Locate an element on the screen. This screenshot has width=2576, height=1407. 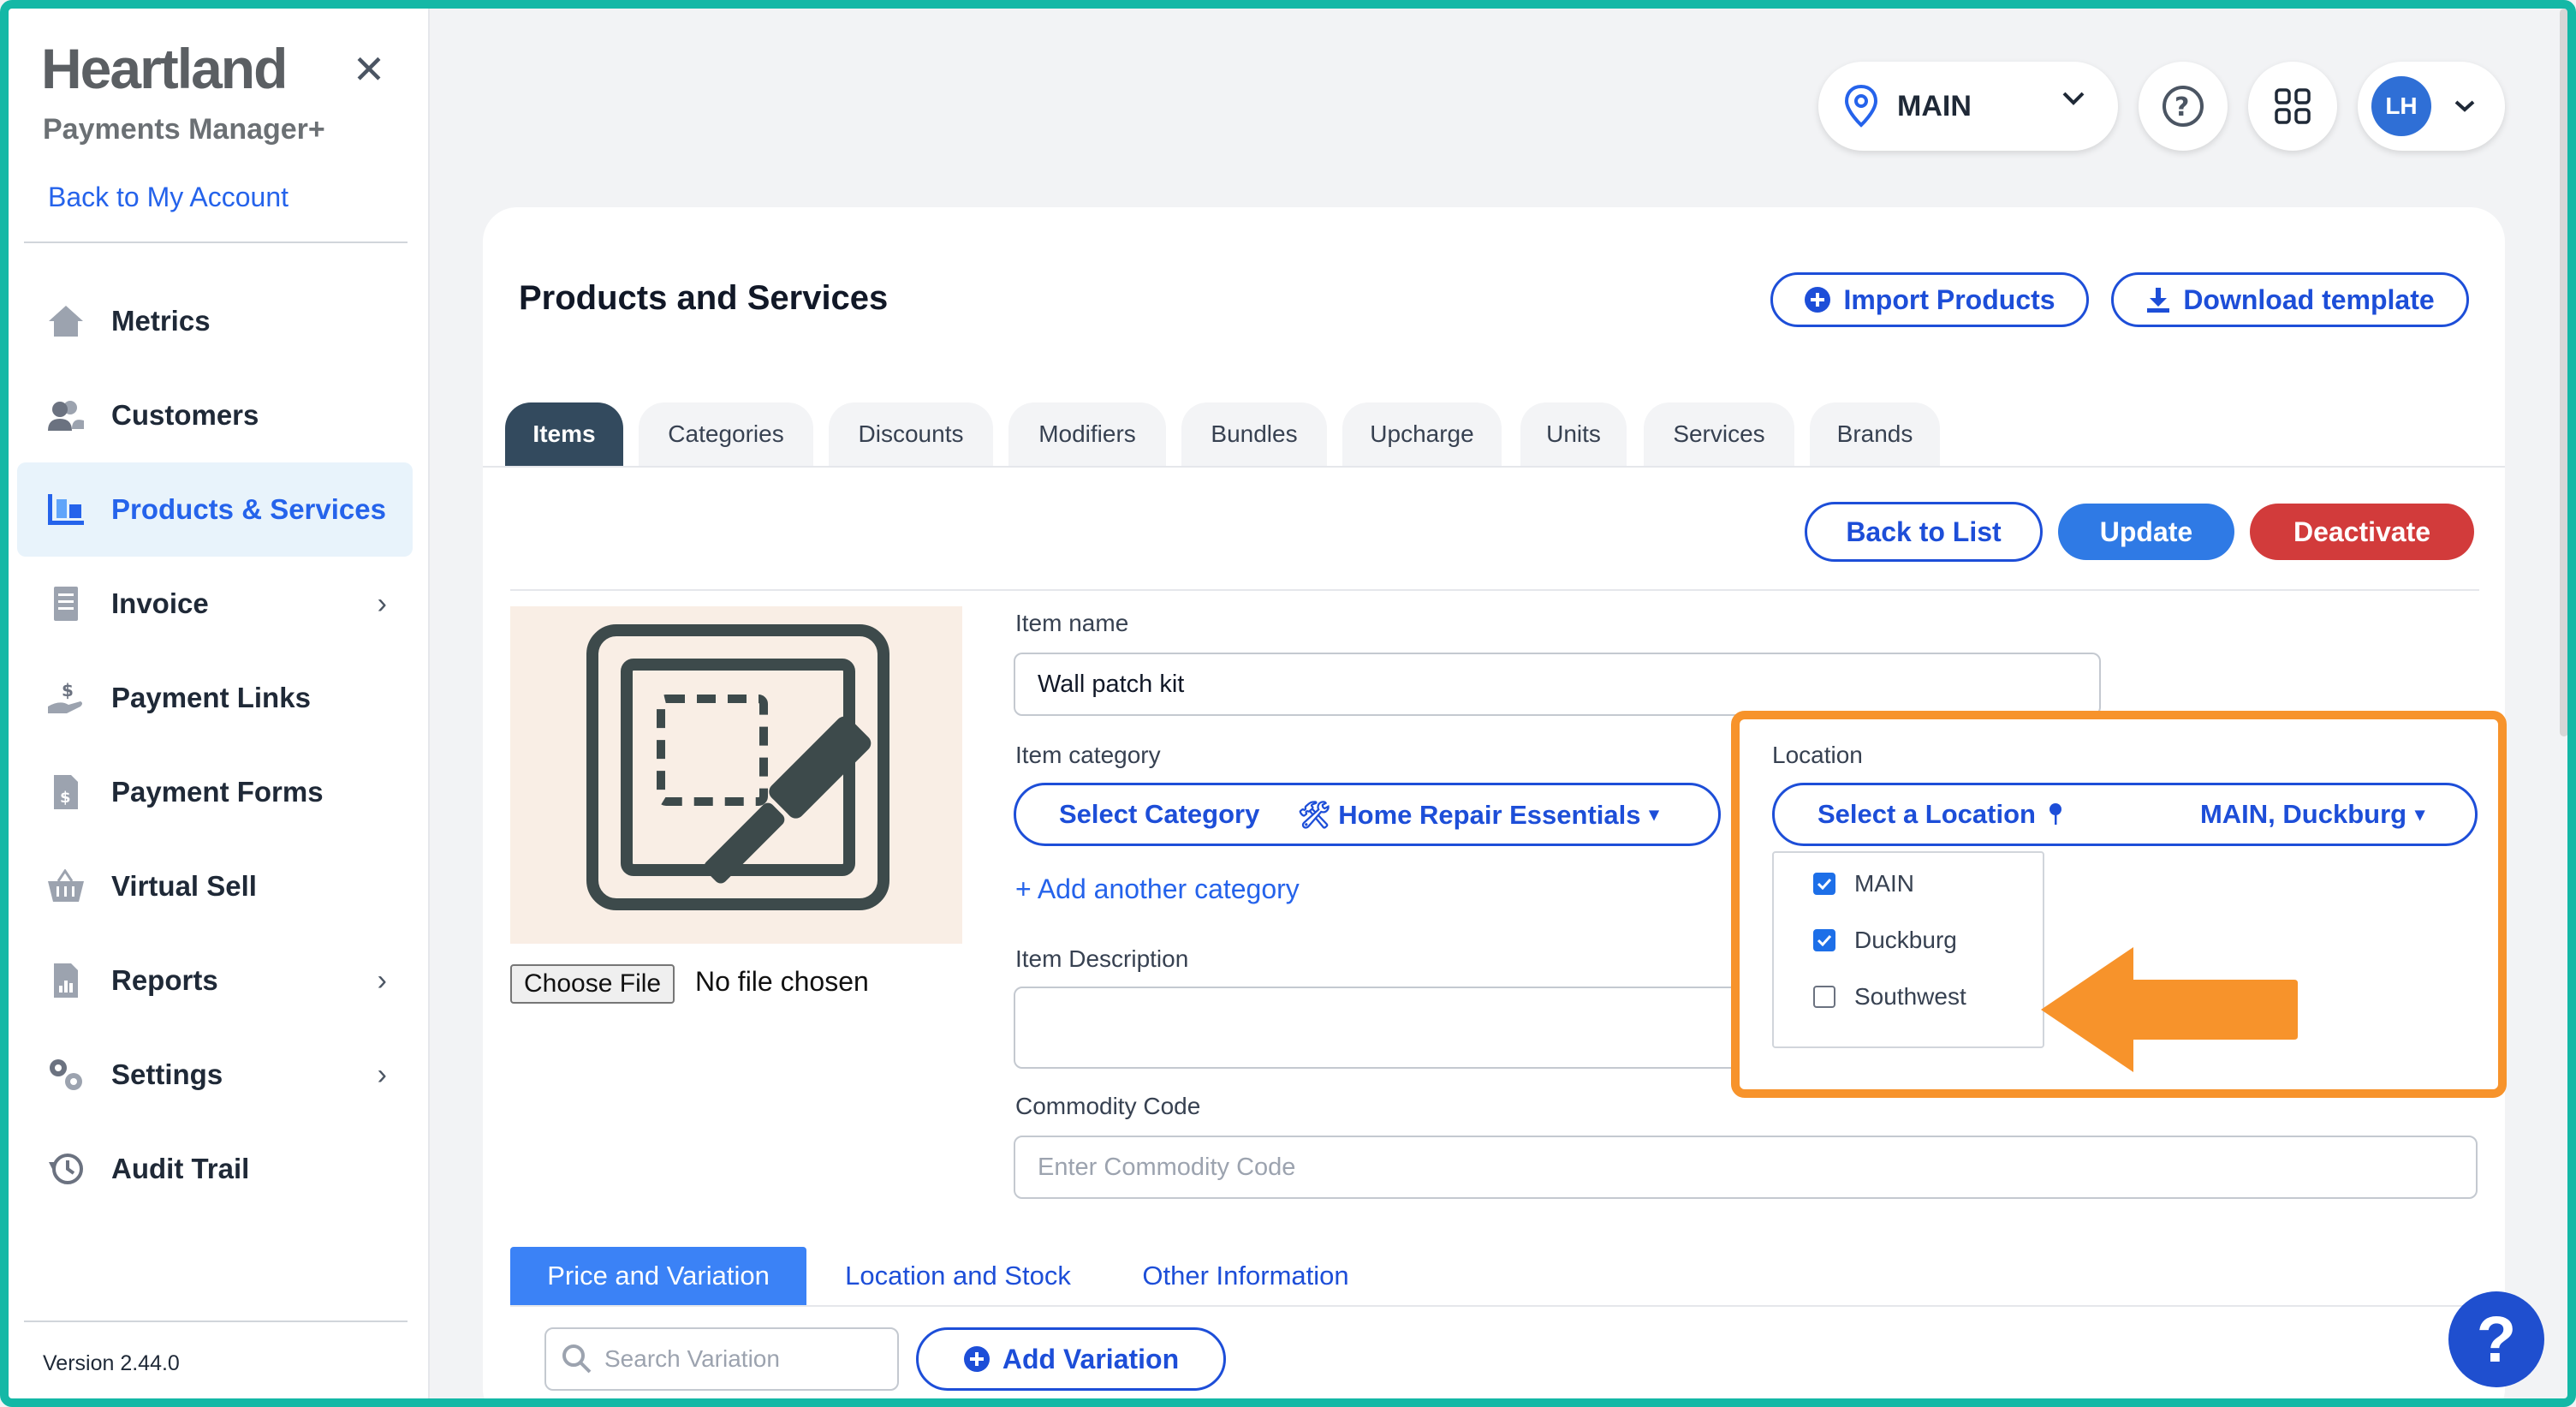
help-button: ? is located at coordinates (2184, 106).